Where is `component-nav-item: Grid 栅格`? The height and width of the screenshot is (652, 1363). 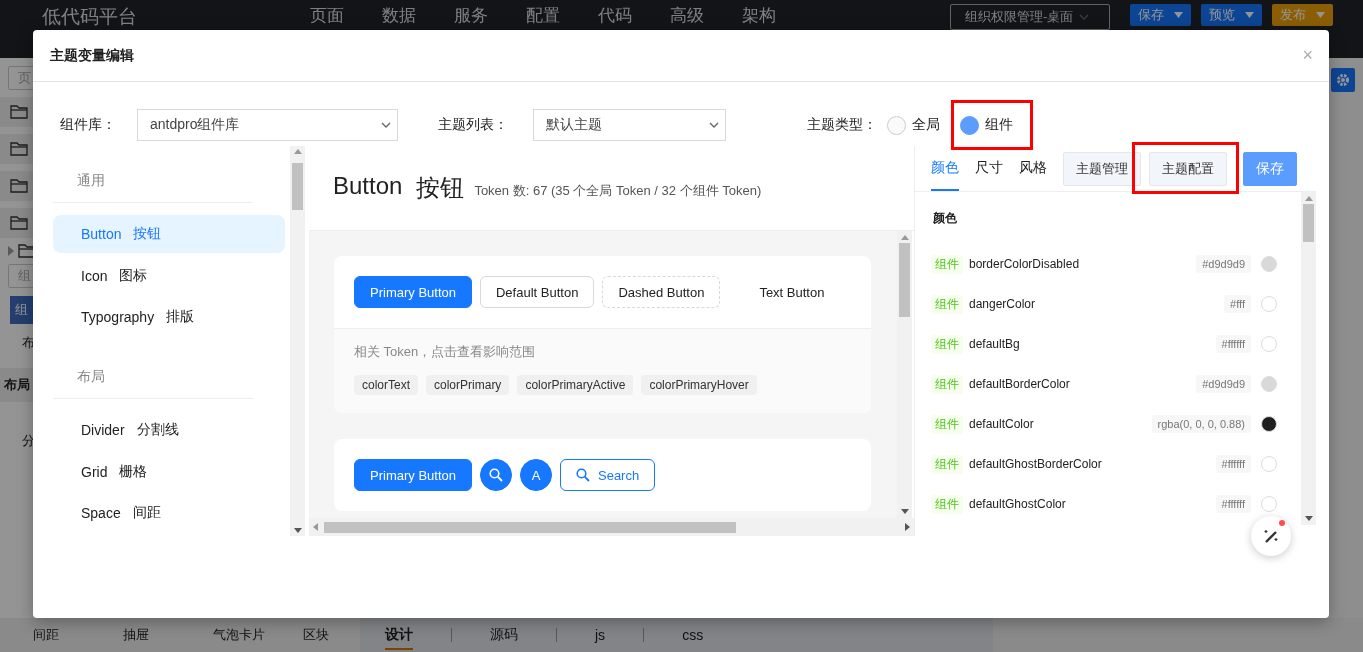
component-nav-item: Grid 栅格 is located at coordinates (169, 471).